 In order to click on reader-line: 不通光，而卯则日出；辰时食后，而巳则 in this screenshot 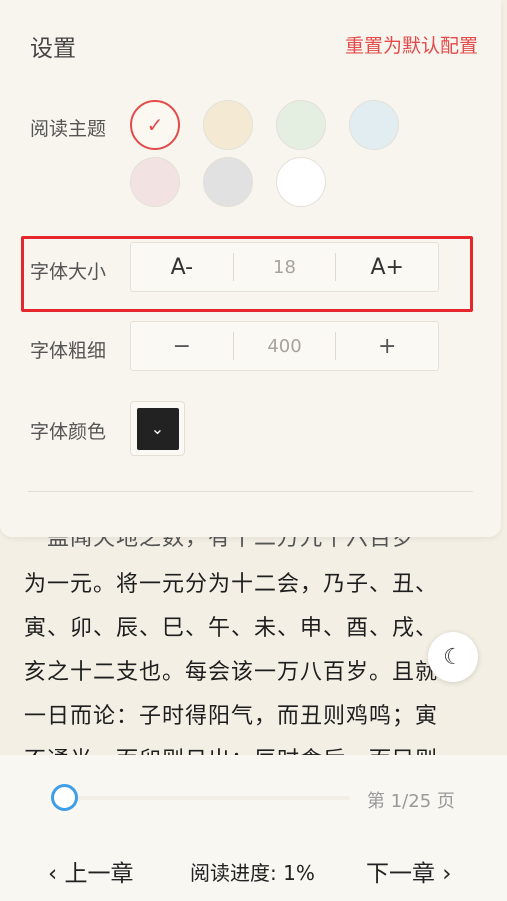, I will do `click(254, 748)`.